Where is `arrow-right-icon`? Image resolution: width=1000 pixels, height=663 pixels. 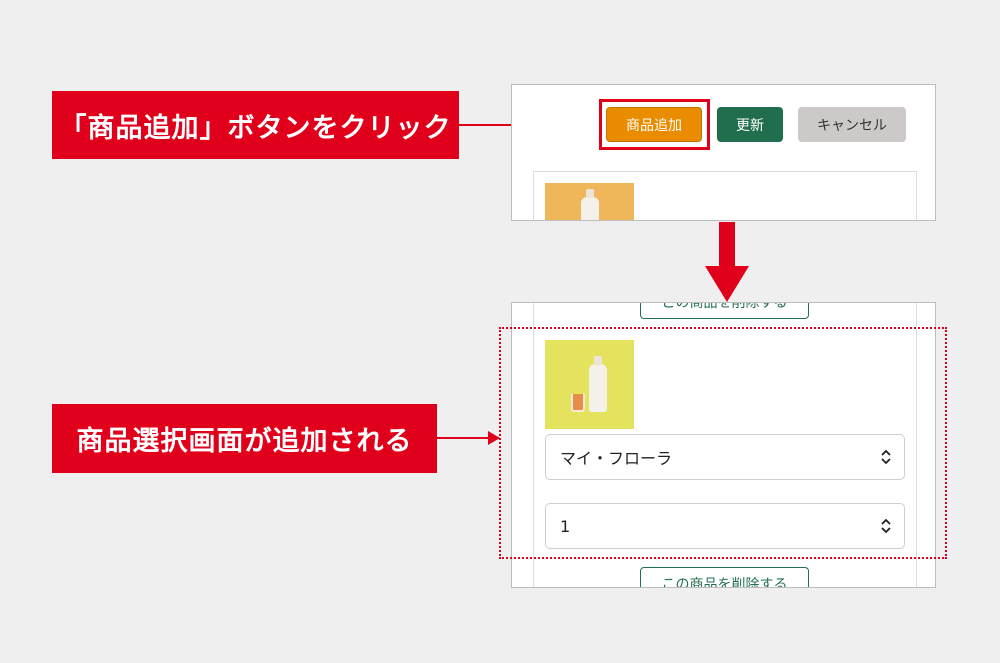
arrow-right-icon is located at coordinates (468, 438).